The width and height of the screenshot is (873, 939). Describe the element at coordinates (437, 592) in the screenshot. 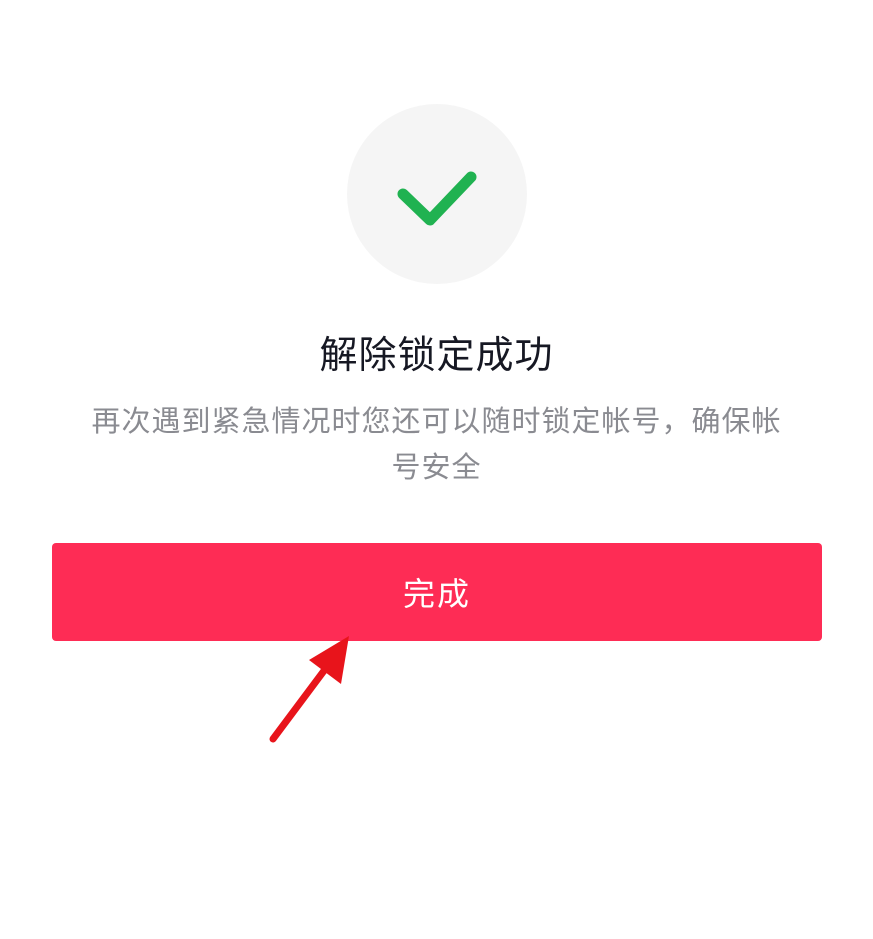

I see `done-button: 完成` at that location.